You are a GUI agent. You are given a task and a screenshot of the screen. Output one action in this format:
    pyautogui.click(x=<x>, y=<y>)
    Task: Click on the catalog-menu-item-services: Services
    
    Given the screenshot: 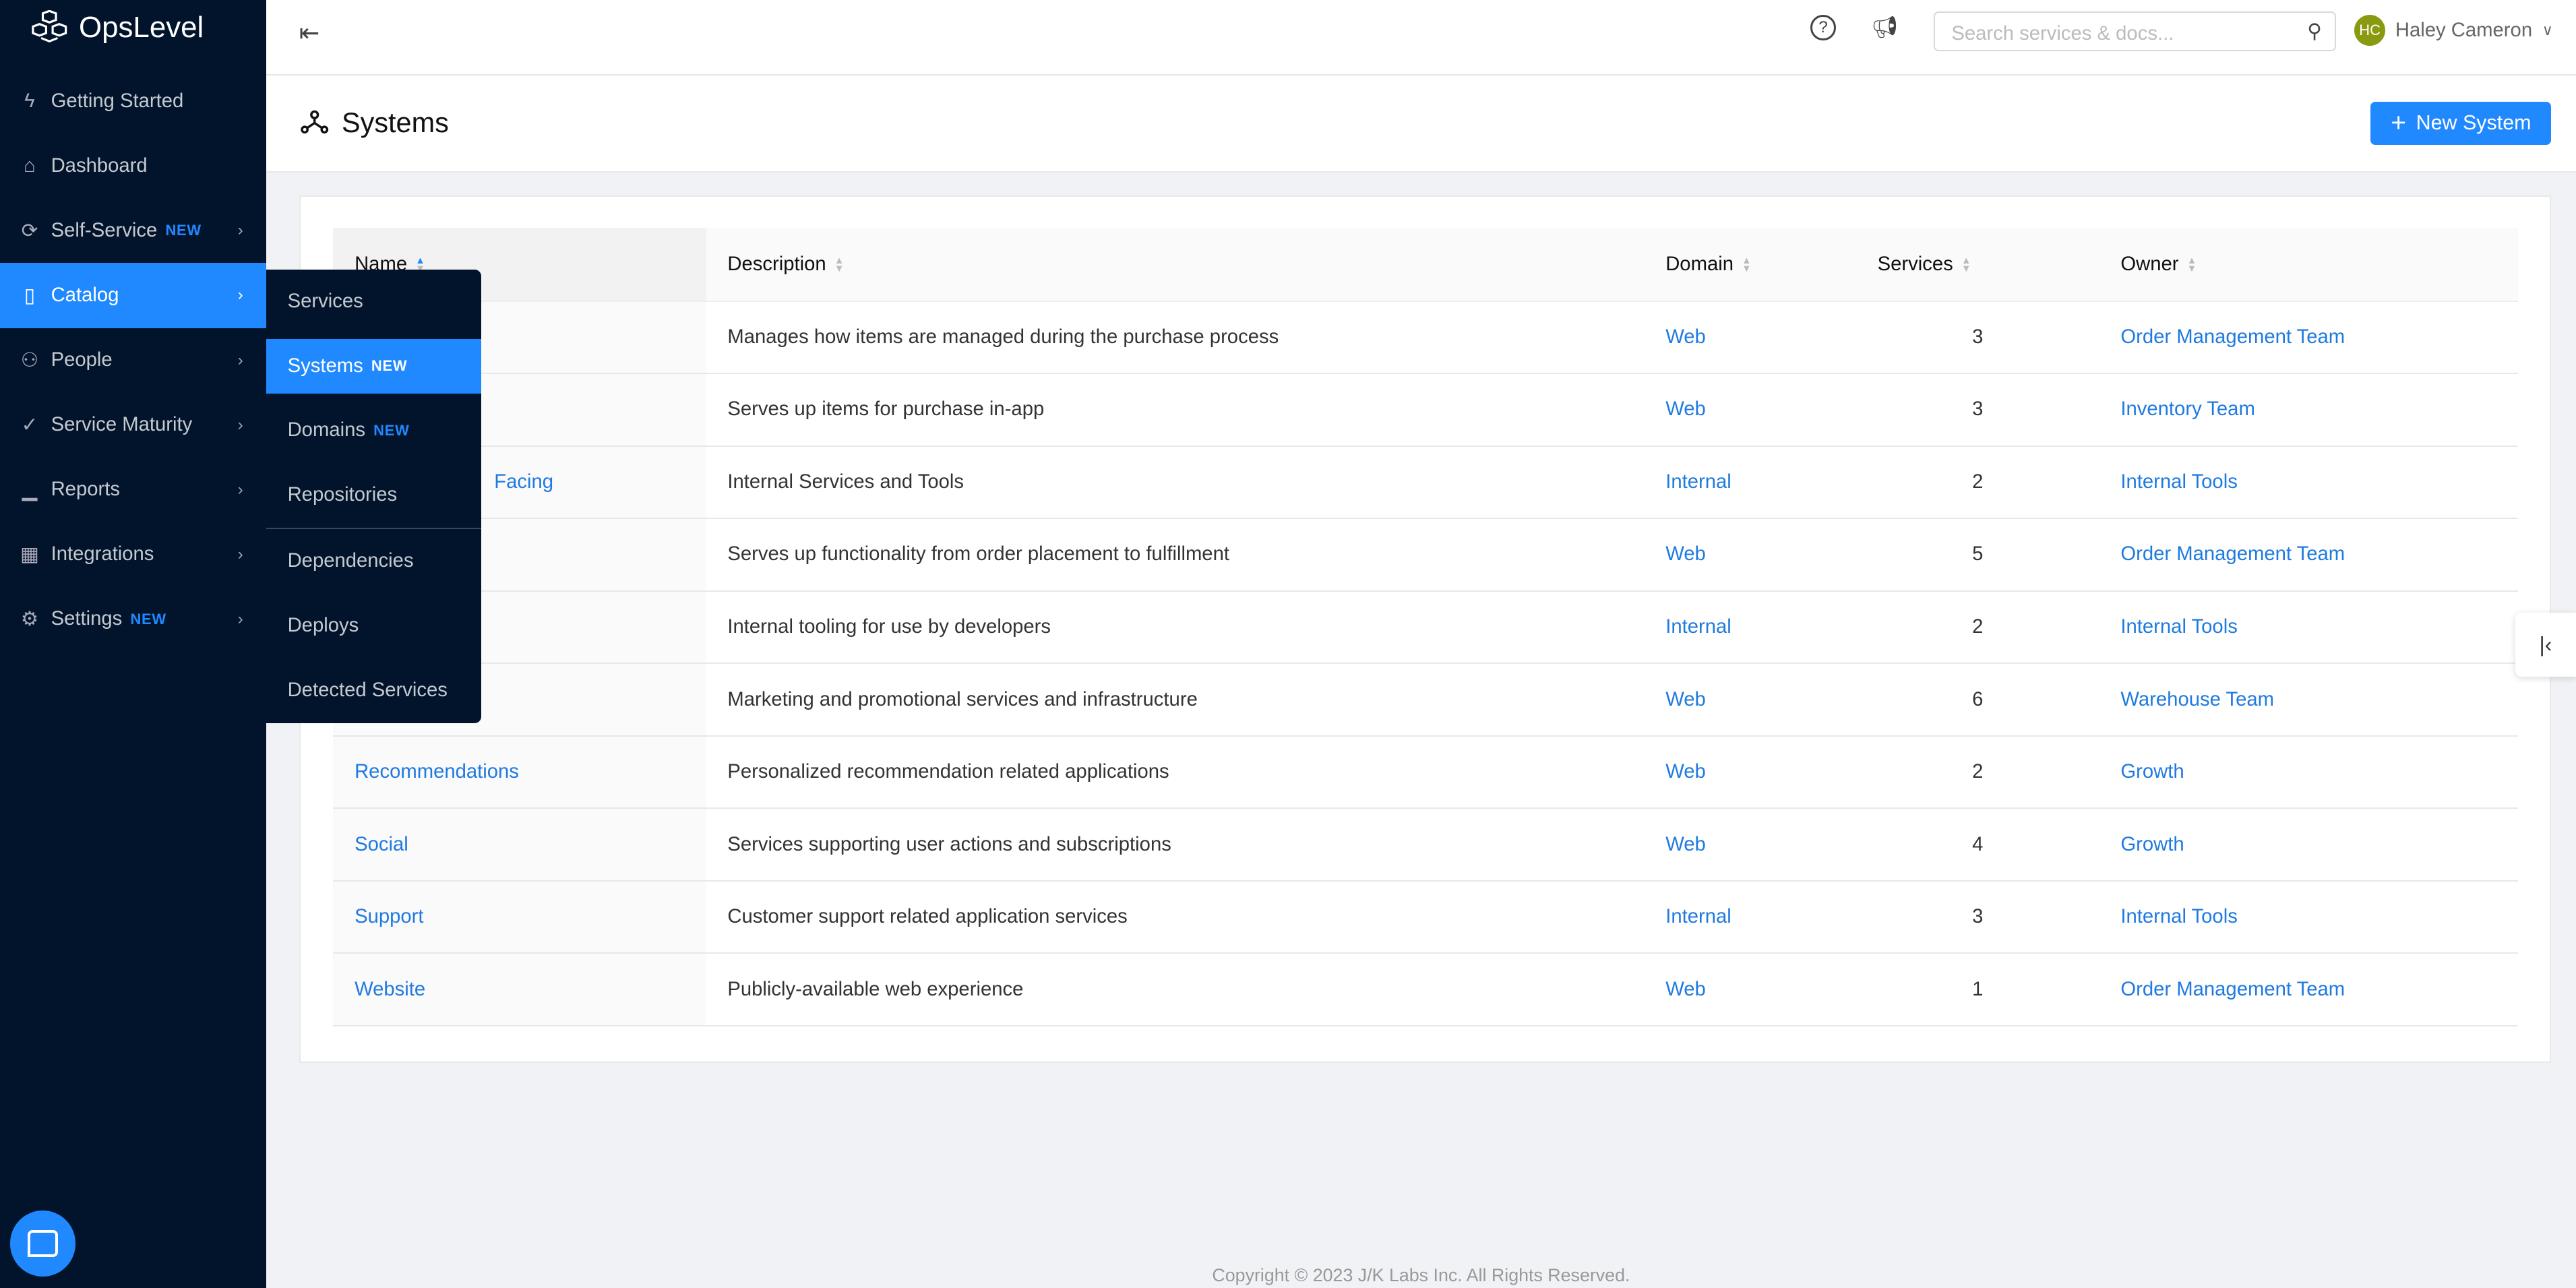 What is the action you would take?
    pyautogui.click(x=373, y=302)
    